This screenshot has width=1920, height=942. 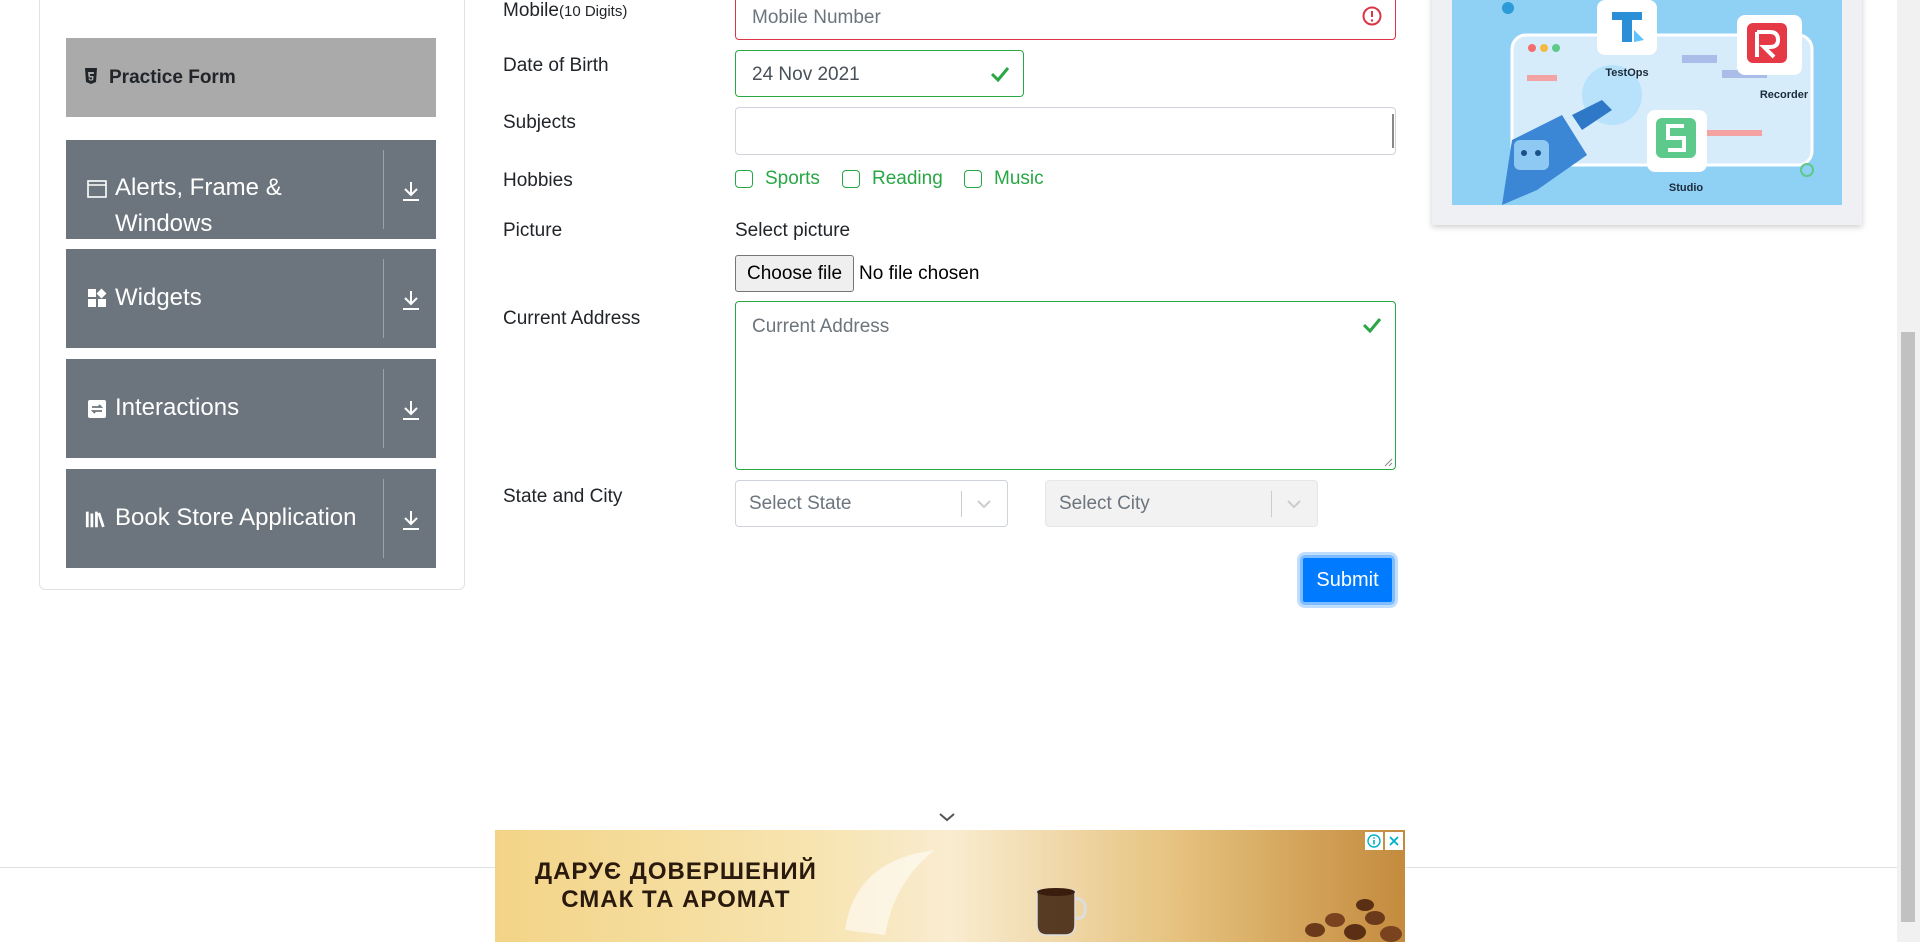 I want to click on sidebar-group-label: Book Store Application, so click(x=236, y=517).